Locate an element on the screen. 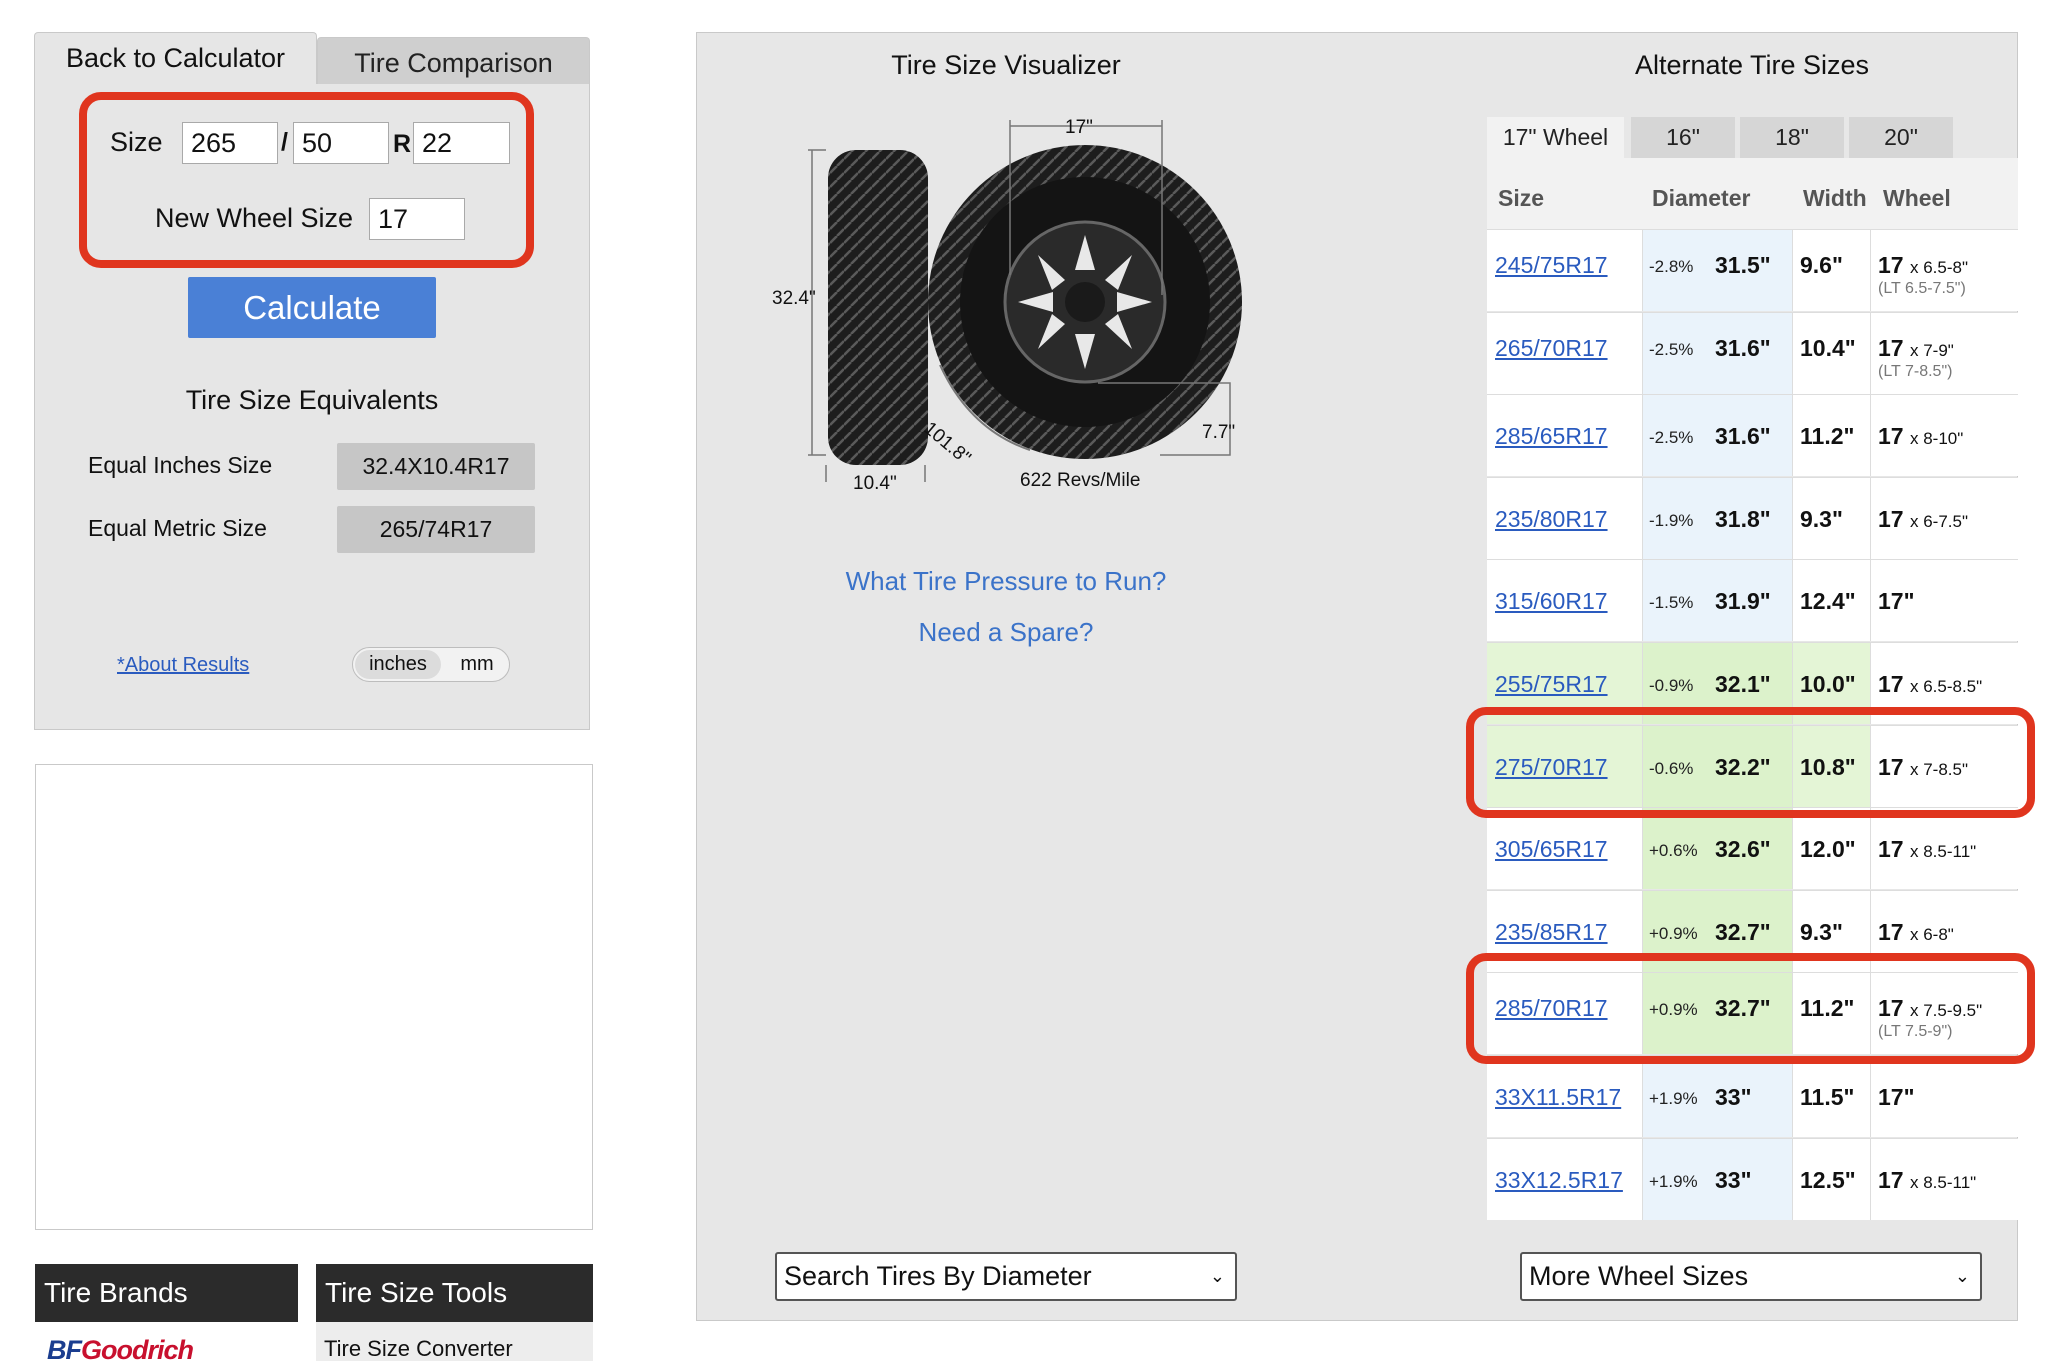  size-link: 255/75R17 is located at coordinates (1551, 684).